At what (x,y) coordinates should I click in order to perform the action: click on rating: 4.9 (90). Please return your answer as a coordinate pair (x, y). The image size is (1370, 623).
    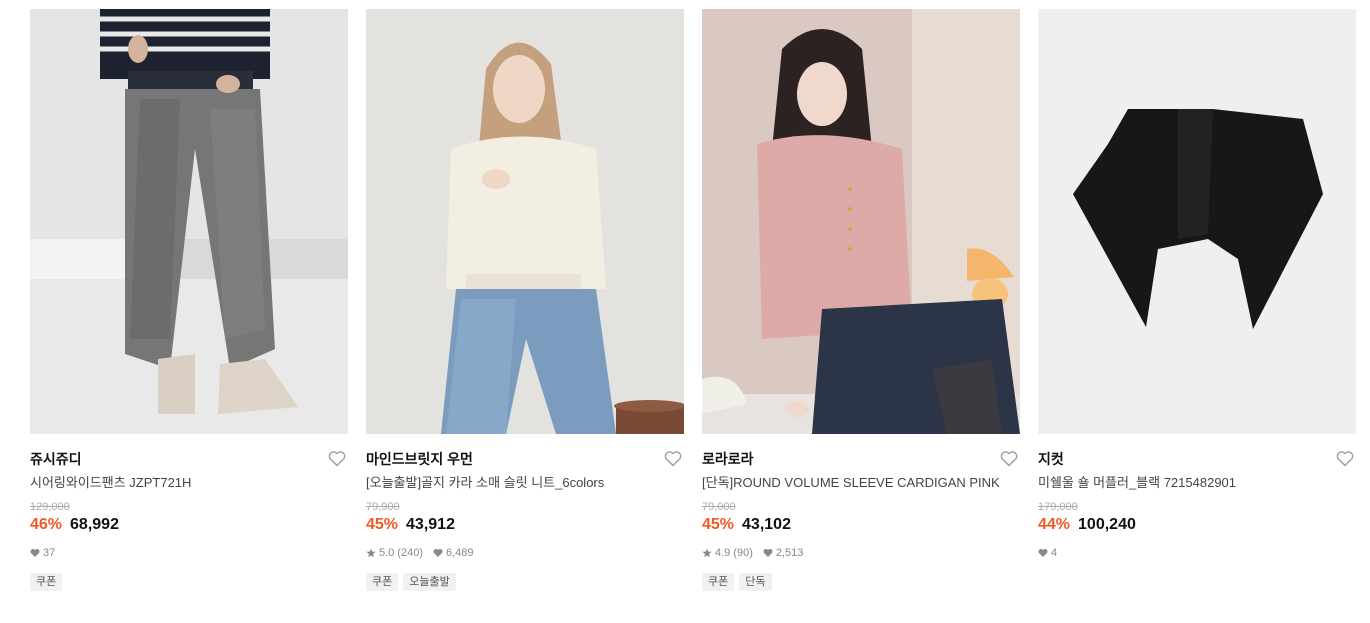
    Looking at the image, I should click on (727, 553).